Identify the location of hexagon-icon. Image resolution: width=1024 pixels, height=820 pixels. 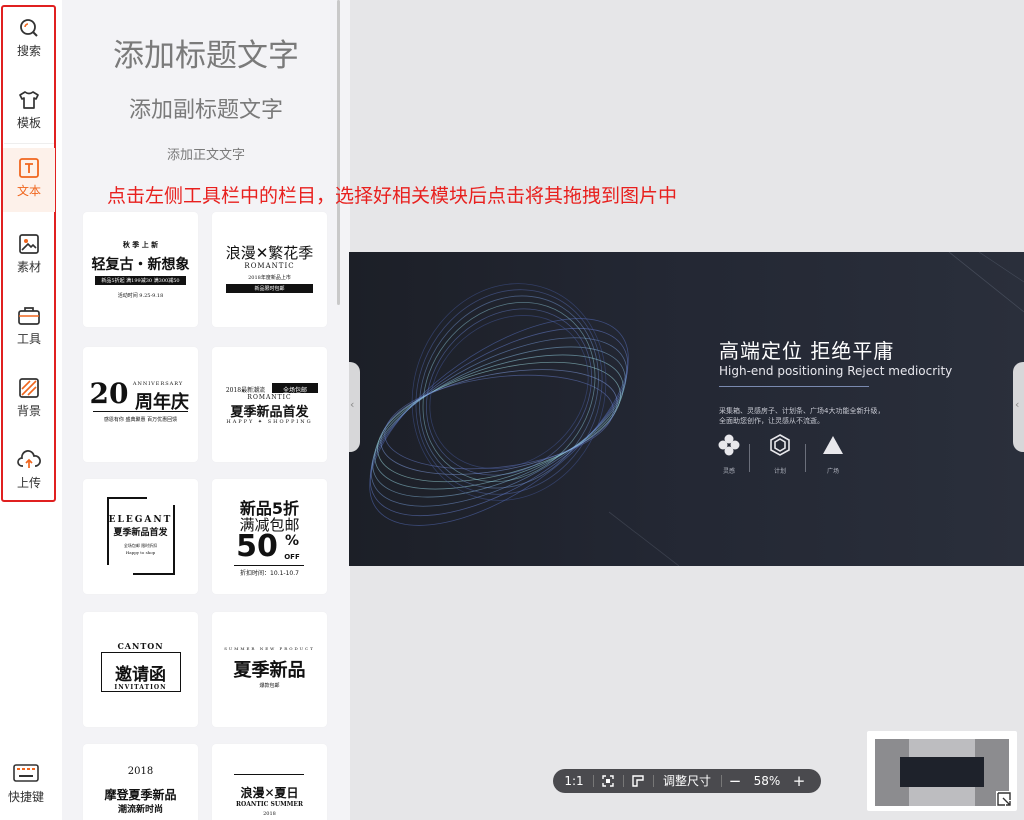
(780, 445).